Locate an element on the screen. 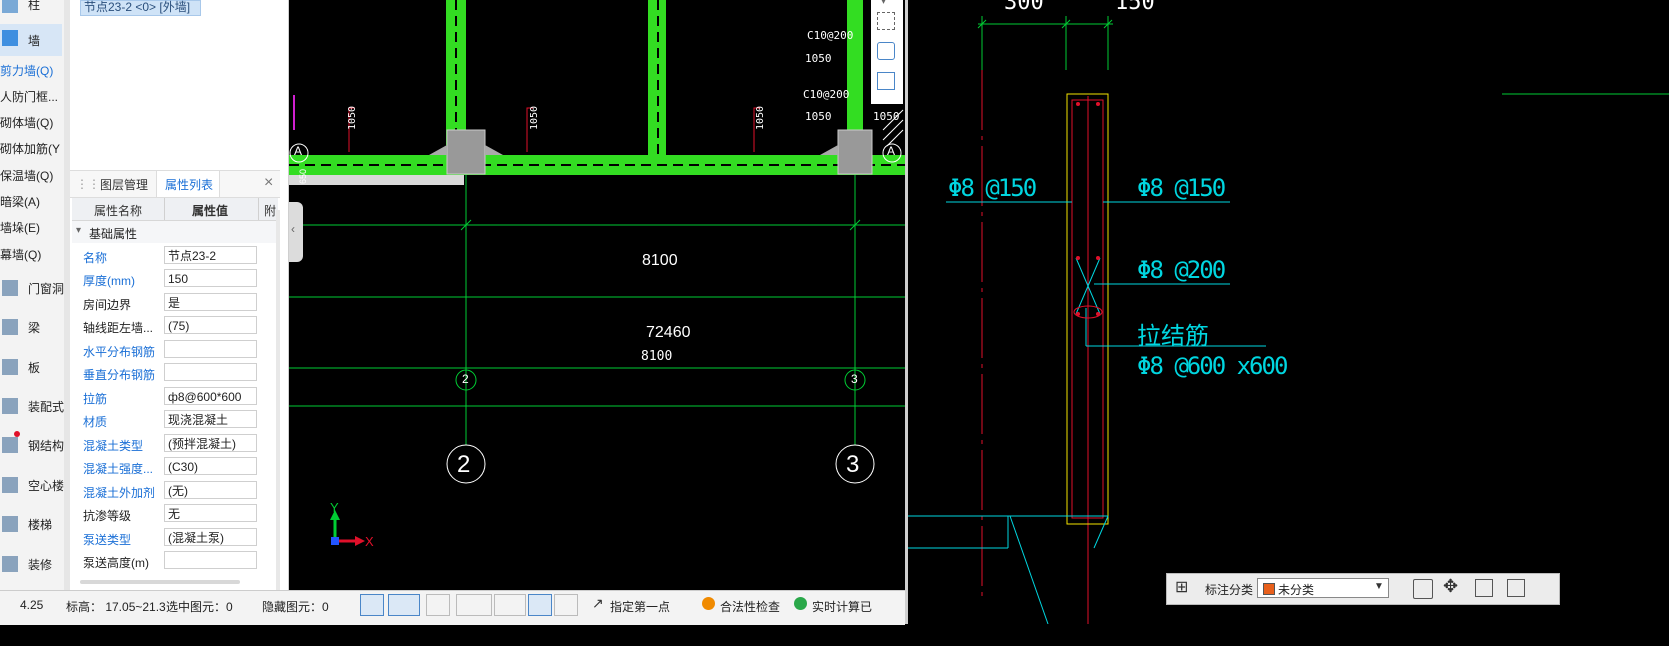 Image resolution: width=1669 pixels, height=646 pixels. grid-axis-label-2: 2 is located at coordinates (464, 464).